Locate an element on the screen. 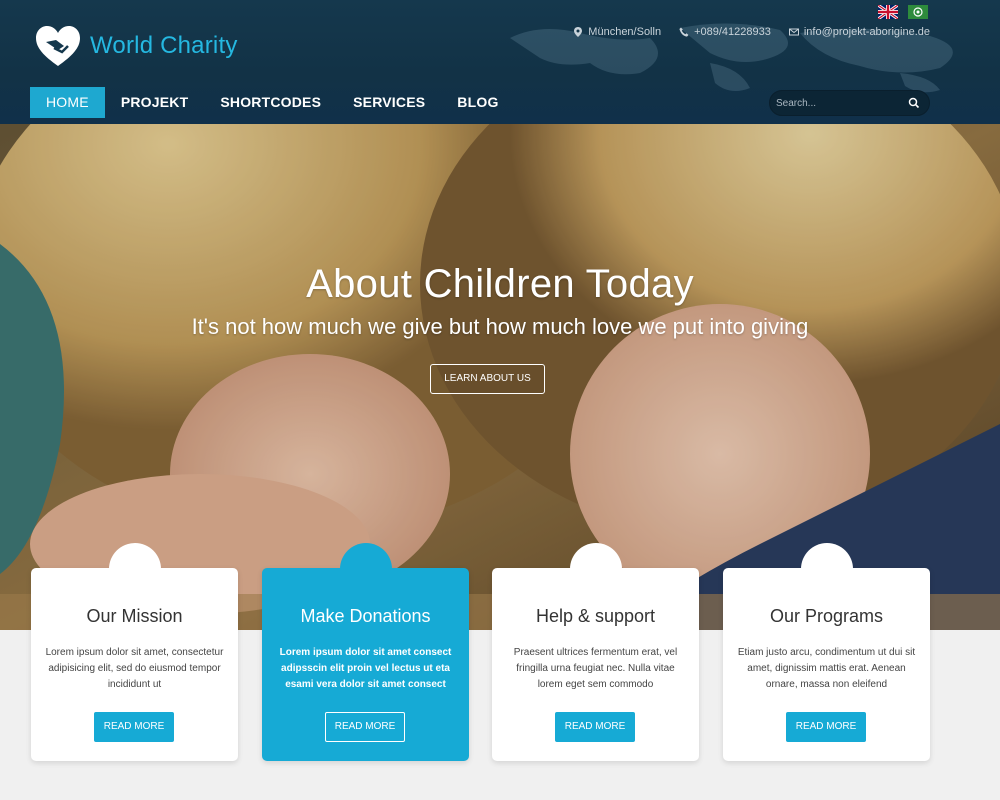 This screenshot has width=1000, height=800. card-title: Help & support is located at coordinates (595, 616).